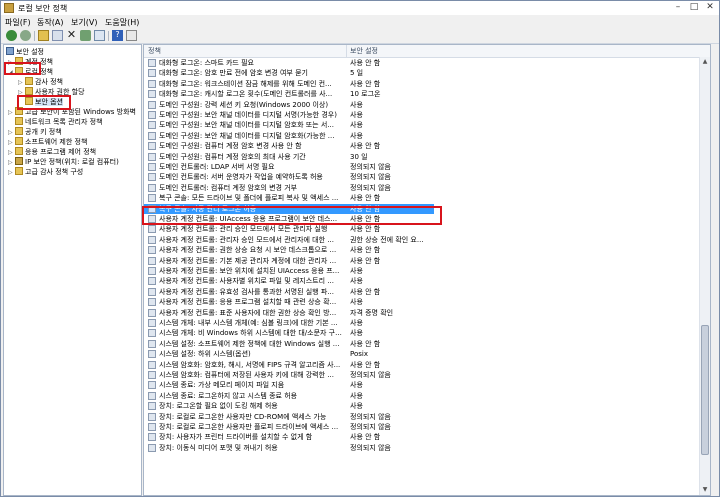 The image size is (720, 497). What do you see at coordinates (424, 94) in the screenshot?
I see `table-row: 대화형 로그온: 캐시할 로그온 횟수(도메인 컨트롤러를 사... 10 로그온` at bounding box center [424, 94].